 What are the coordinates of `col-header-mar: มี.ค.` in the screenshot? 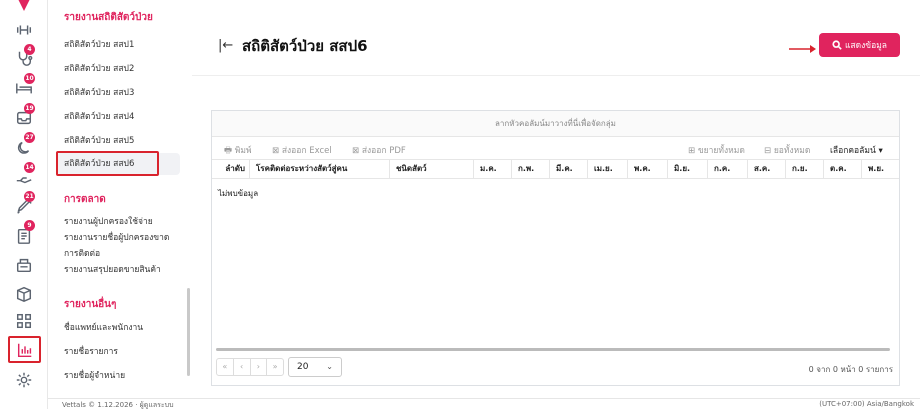 It's located at (569, 169).